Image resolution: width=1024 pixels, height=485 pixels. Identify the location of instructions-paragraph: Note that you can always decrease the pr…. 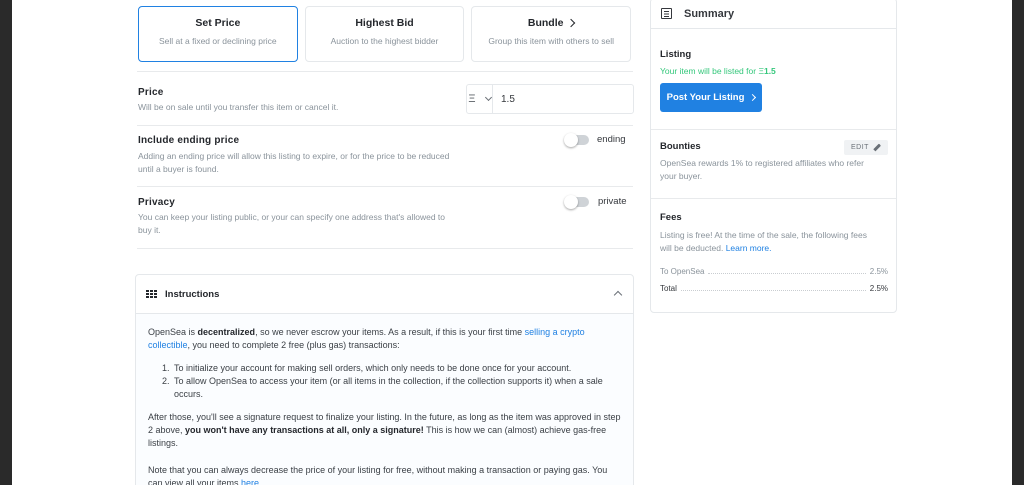
(384, 474).